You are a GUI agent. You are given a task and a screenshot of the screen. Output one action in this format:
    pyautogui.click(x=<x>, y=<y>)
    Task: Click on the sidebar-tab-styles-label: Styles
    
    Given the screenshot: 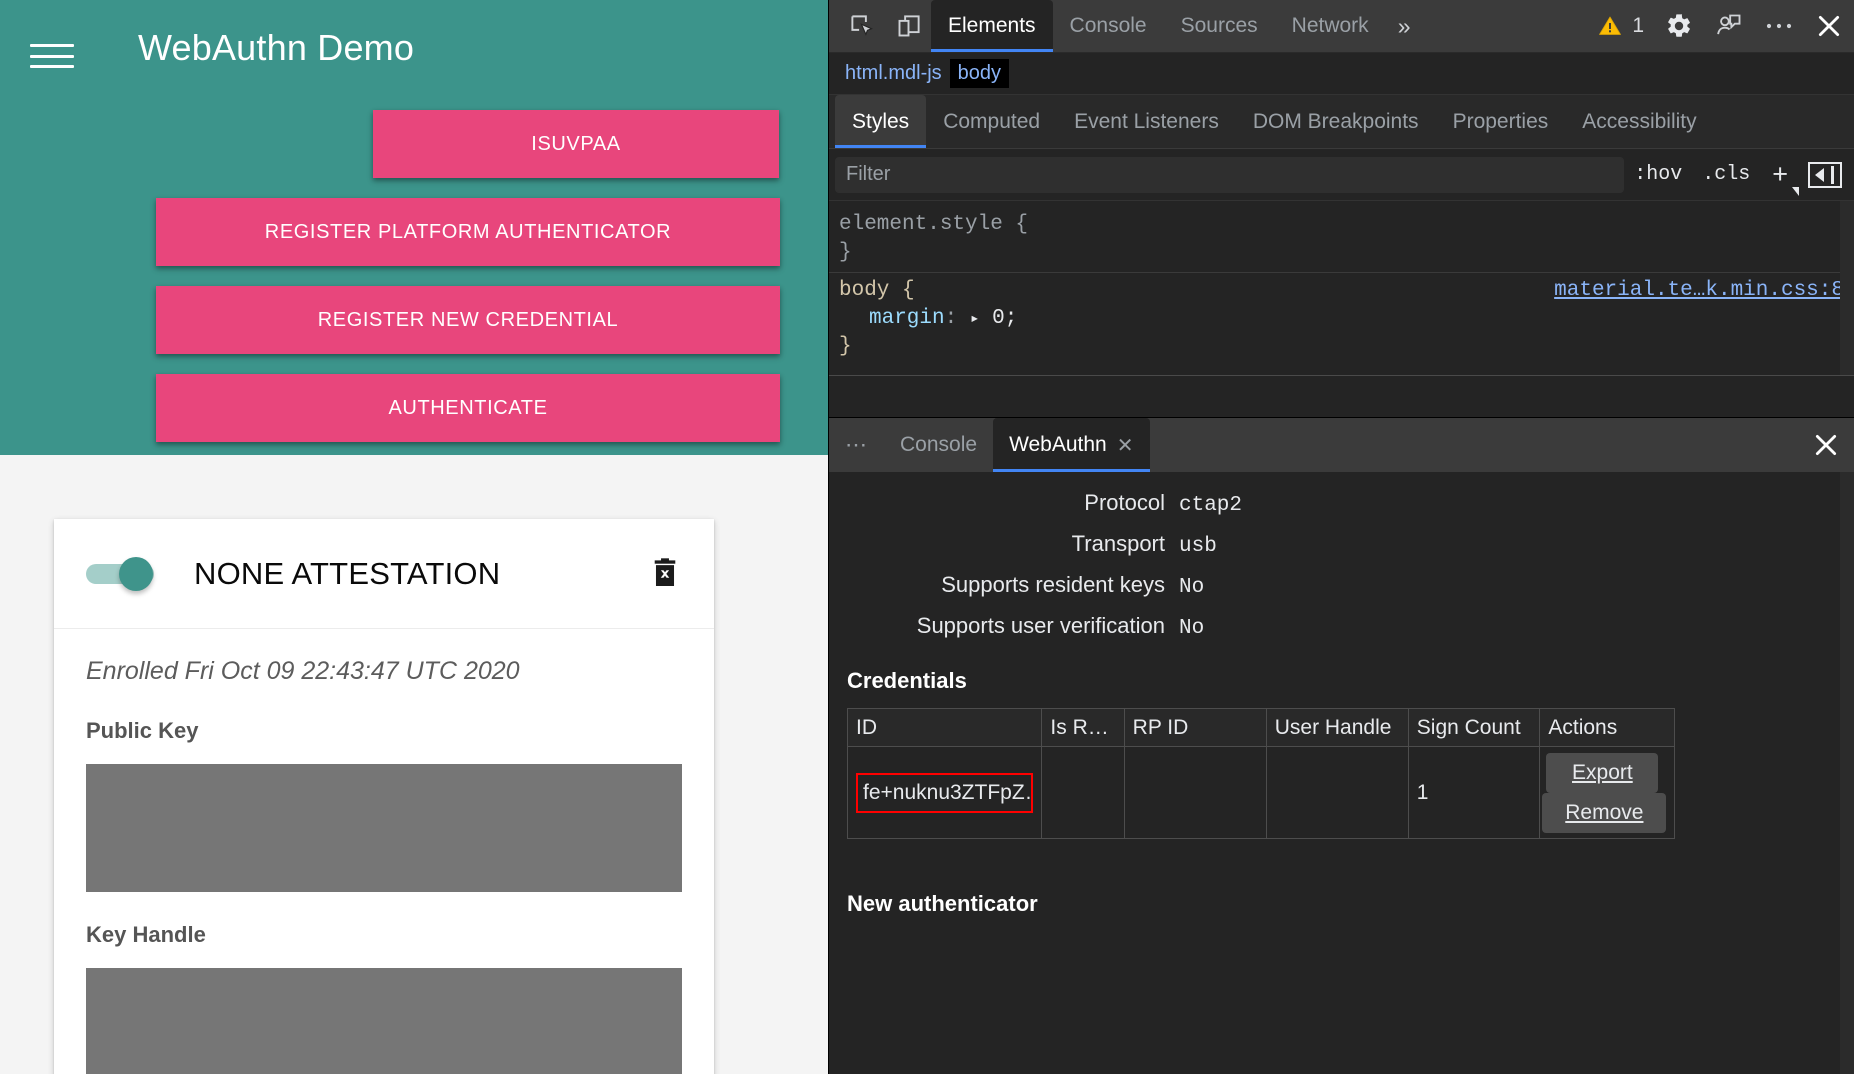 What is the action you would take?
    pyautogui.click(x=881, y=121)
    